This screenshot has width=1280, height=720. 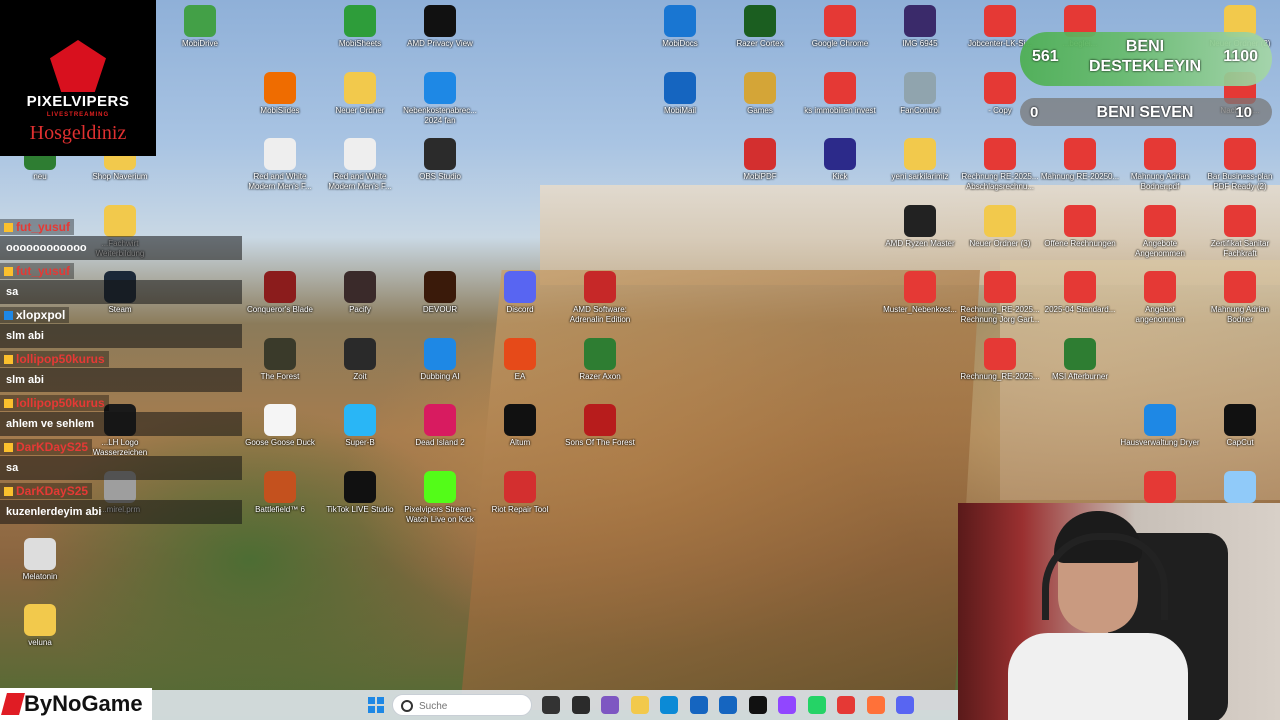 I want to click on task-view-icon, so click(x=551, y=705).